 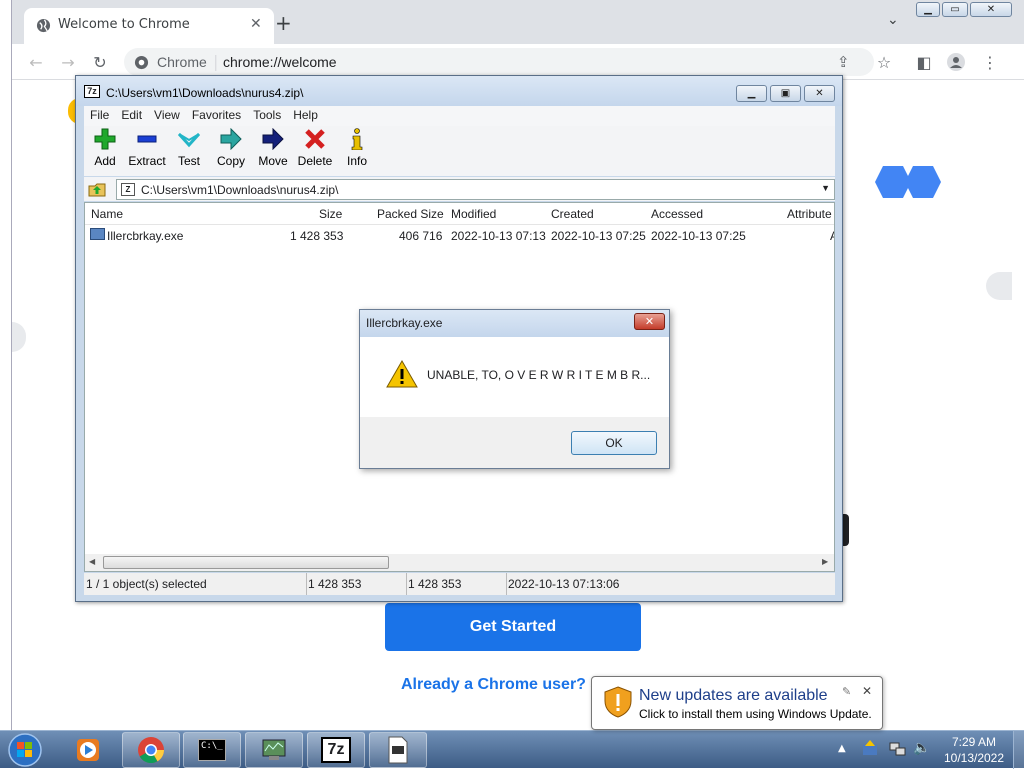 I want to click on sevenzip-close-button: ✕, so click(x=819, y=93).